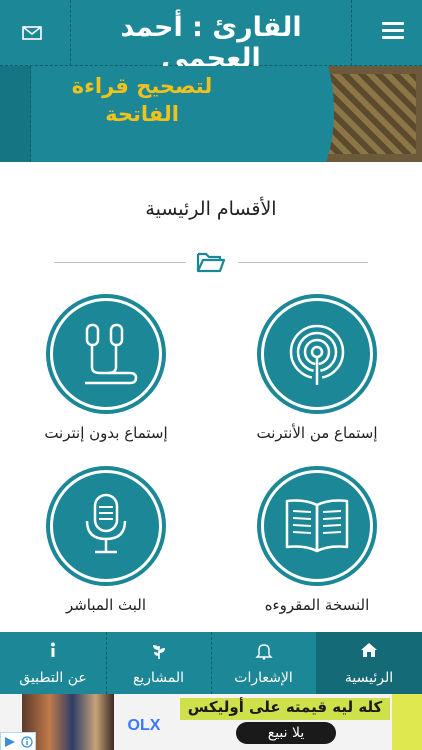  I want to click on bell-icon, so click(263, 652).